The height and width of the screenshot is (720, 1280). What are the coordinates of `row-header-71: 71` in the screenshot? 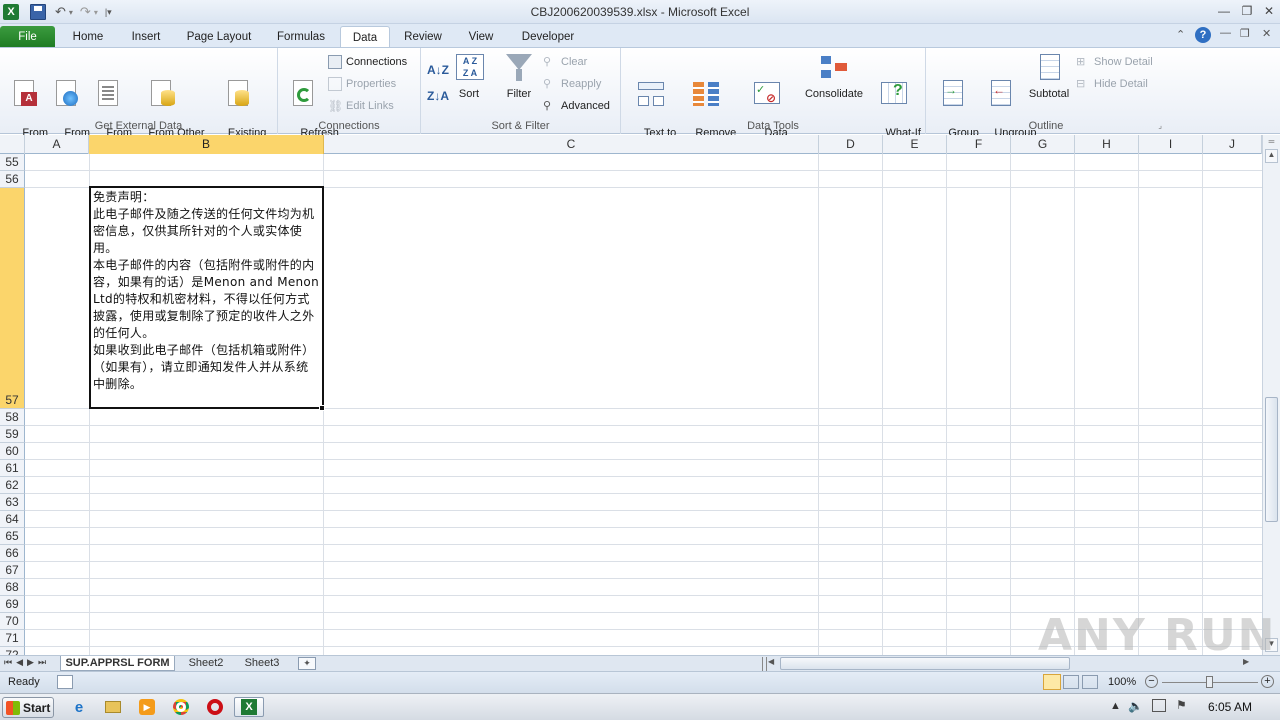 It's located at (12, 638).